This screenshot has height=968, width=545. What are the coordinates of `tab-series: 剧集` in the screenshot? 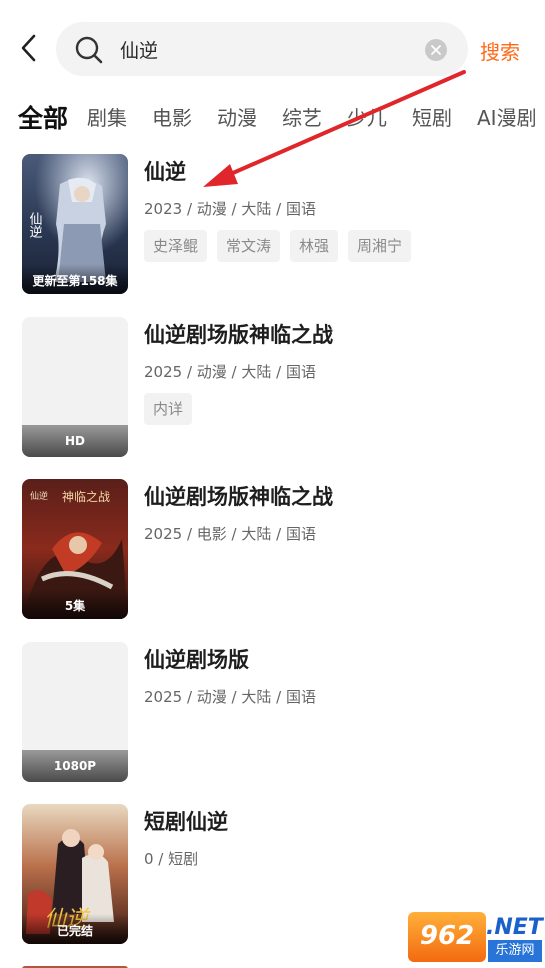 It's located at (107, 116).